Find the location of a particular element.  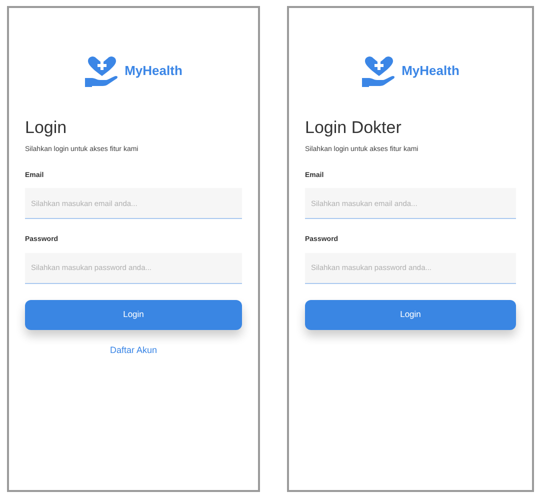

screen-title: Login Dokter is located at coordinates (353, 128).